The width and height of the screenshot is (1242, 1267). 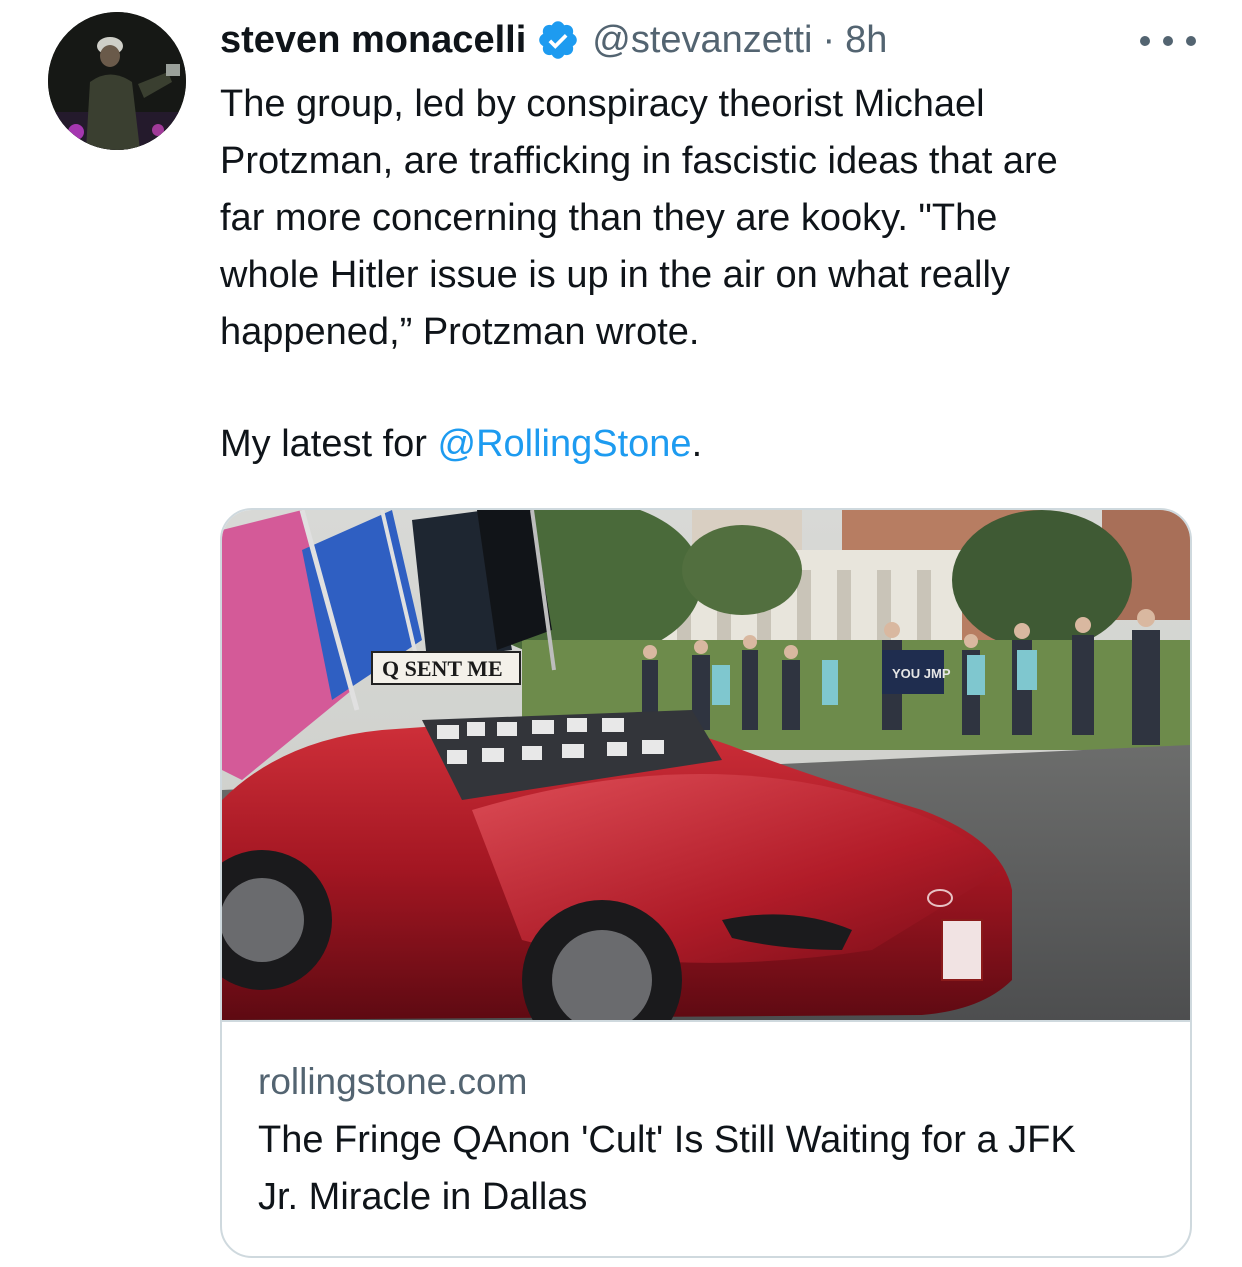 I want to click on avatar-image, so click(x=117, y=81).